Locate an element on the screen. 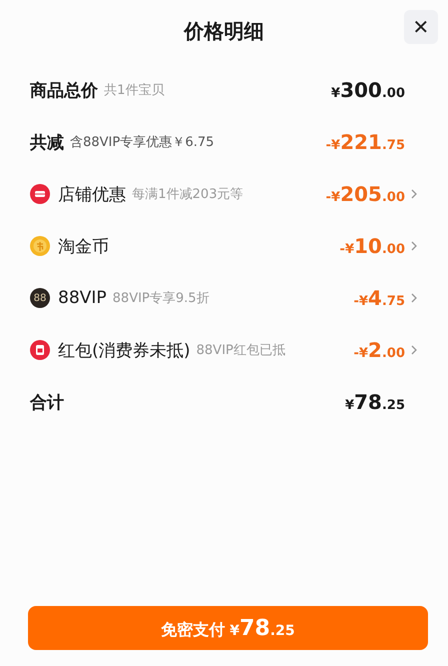 The image size is (448, 666). close-button: ✕ is located at coordinates (421, 27).